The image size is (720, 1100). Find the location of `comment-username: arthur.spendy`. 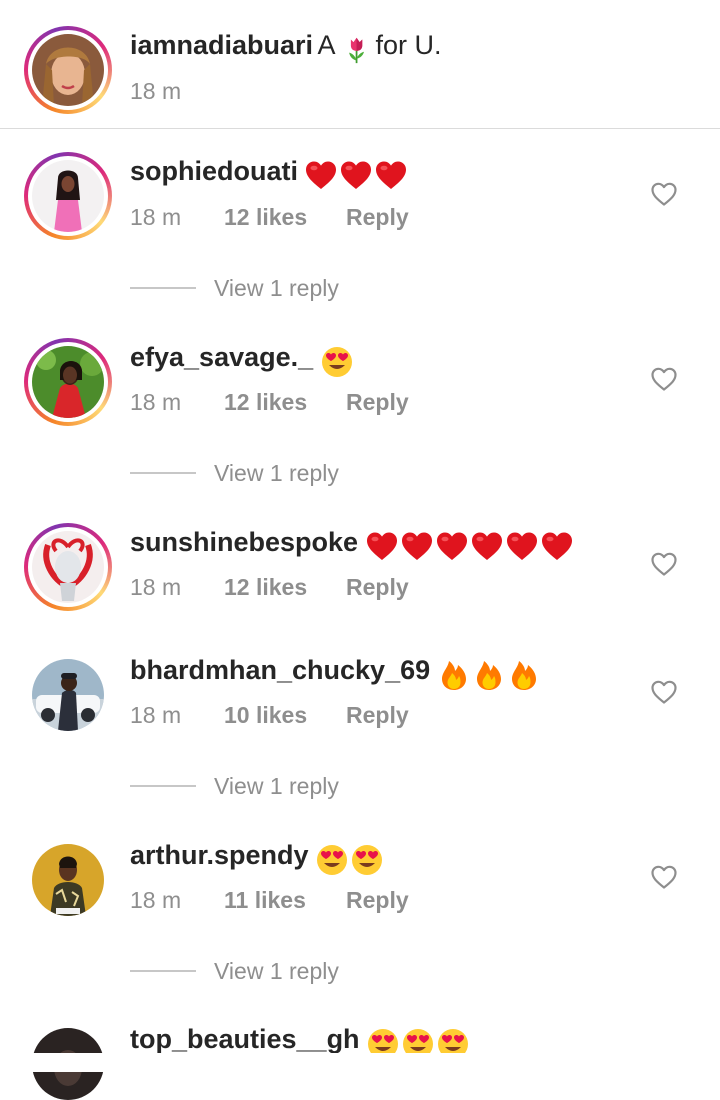

comment-username: arthur.spendy is located at coordinates (219, 855).